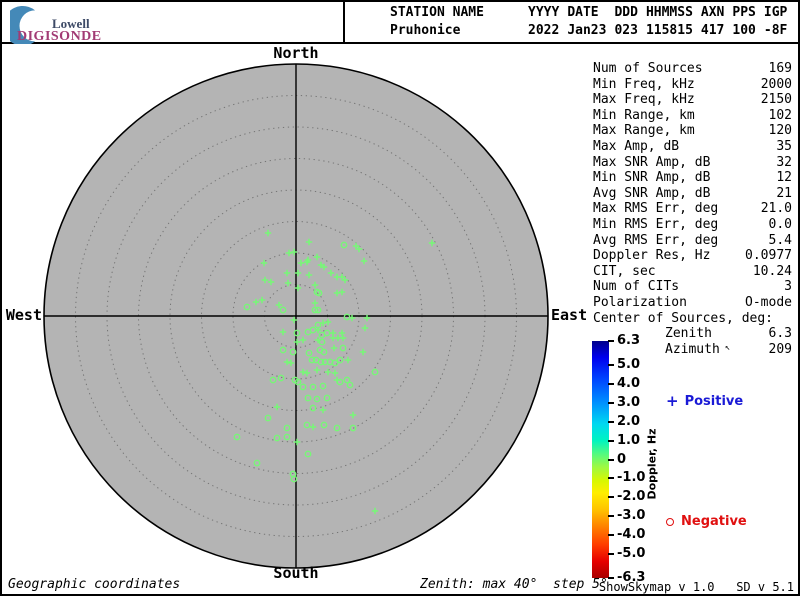 This screenshot has height=600, width=800. What do you see at coordinates (629, 403) in the screenshot?
I see `colorbar-tick-label: 3.0` at bounding box center [629, 403].